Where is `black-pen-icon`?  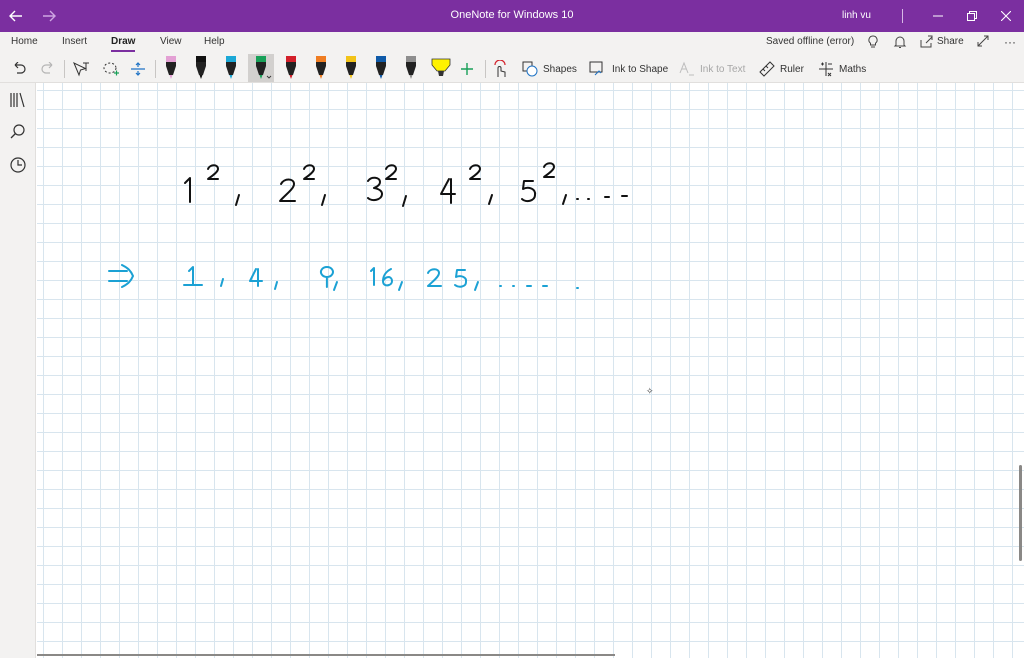
black-pen-icon is located at coordinates (201, 68).